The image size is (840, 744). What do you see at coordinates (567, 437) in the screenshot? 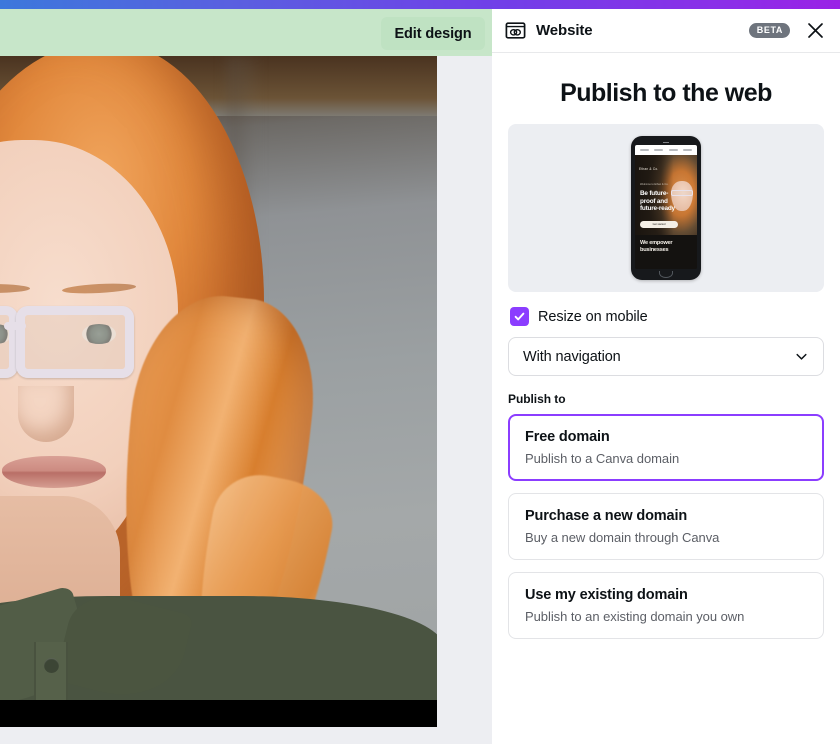
I see `publish-option-title: Free domain` at bounding box center [567, 437].